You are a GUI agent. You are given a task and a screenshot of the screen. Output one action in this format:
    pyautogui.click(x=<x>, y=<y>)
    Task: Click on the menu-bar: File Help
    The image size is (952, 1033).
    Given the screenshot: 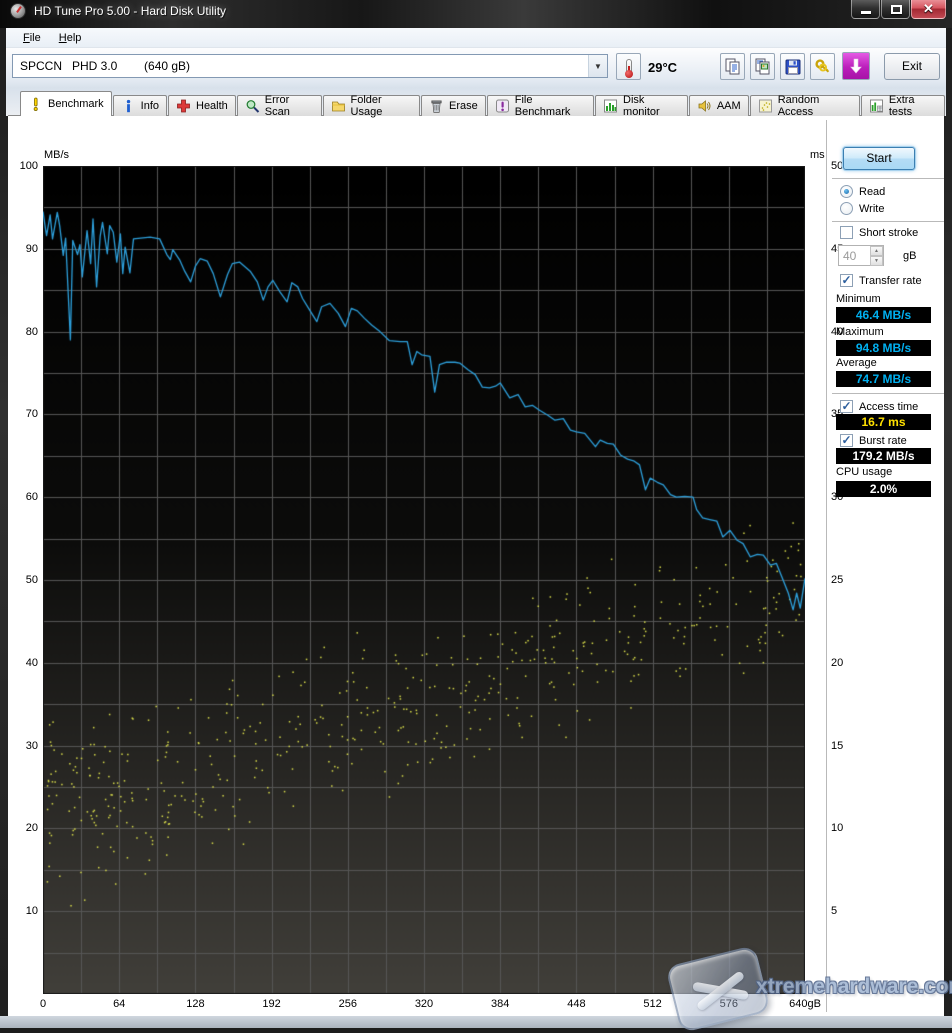 What is the action you would take?
    pyautogui.click(x=476, y=38)
    